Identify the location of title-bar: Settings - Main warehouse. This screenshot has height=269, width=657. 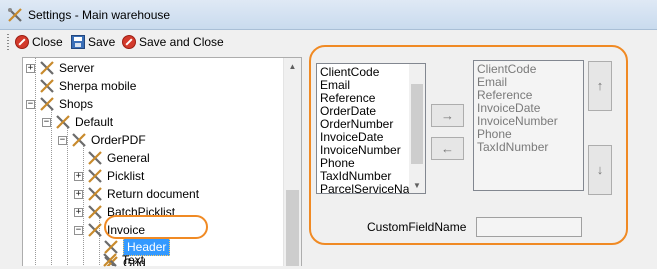
(328, 15).